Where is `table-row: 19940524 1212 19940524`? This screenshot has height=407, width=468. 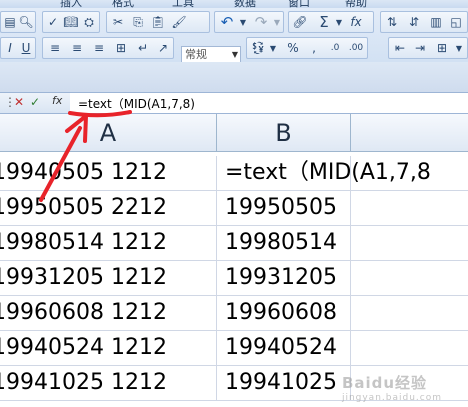 table-row: 19940524 1212 19940524 is located at coordinates (234, 348).